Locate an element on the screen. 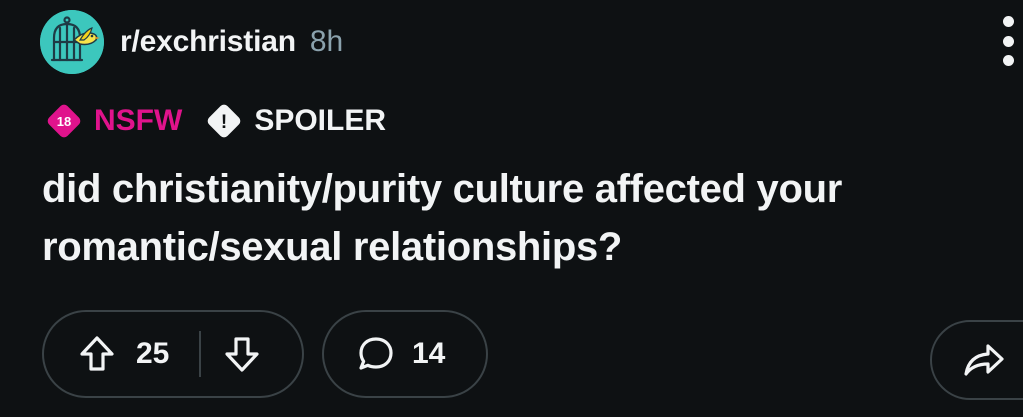  upvote-button is located at coordinates (97, 354).